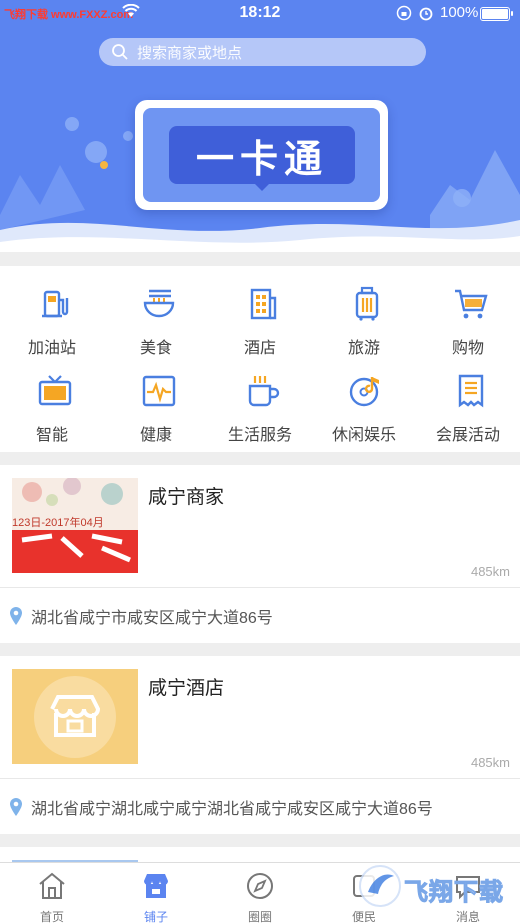 Image resolution: width=520 pixels, height=924 pixels. Describe the element at coordinates (262, 52) in the screenshot. I see `search-input: 搜索商家或地点` at that location.